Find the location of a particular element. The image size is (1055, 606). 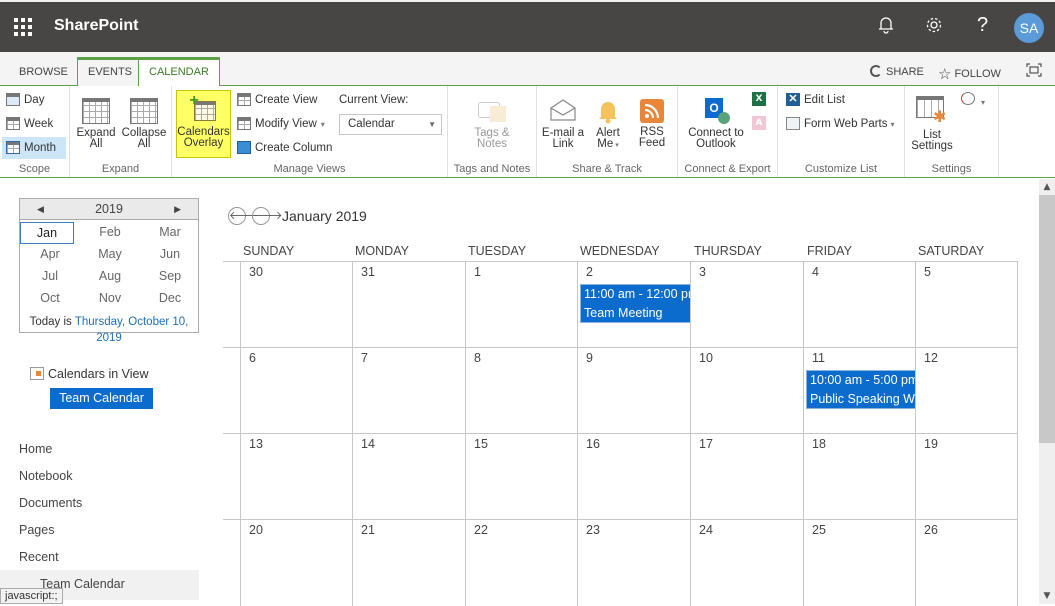

month-cell: Jun is located at coordinates (170, 255).